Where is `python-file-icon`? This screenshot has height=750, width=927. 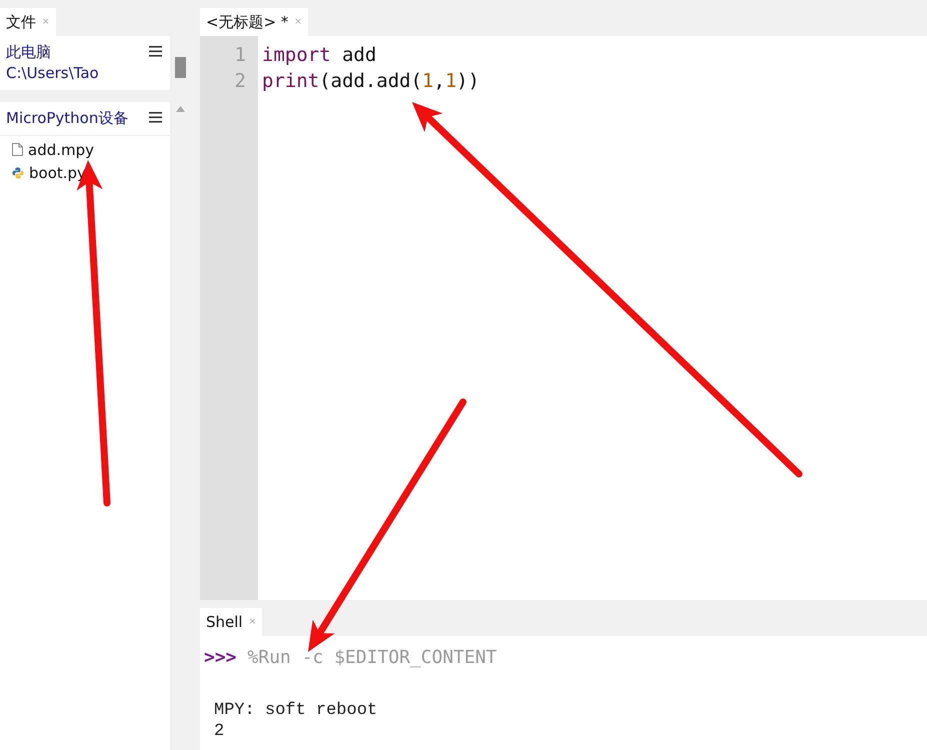 python-file-icon is located at coordinates (18, 172).